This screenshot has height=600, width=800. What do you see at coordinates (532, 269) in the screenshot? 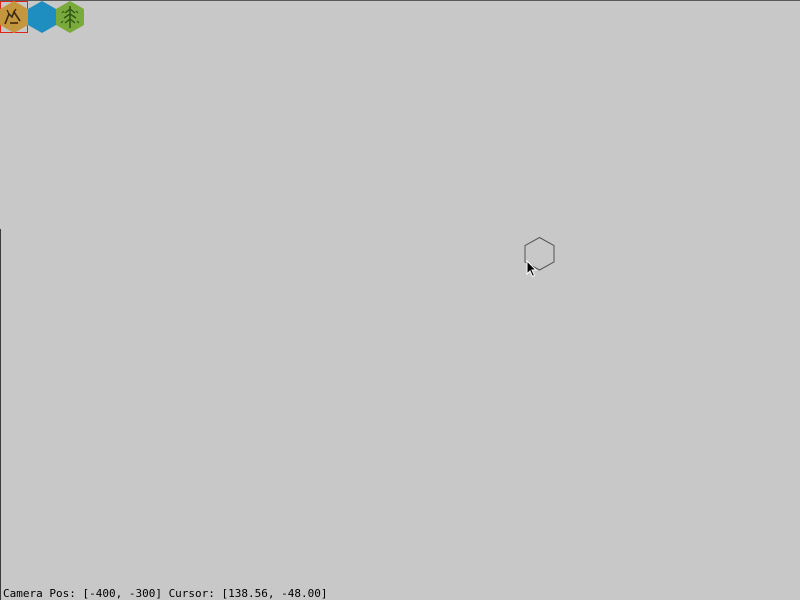
I see `mouse-pointer-icon` at bounding box center [532, 269].